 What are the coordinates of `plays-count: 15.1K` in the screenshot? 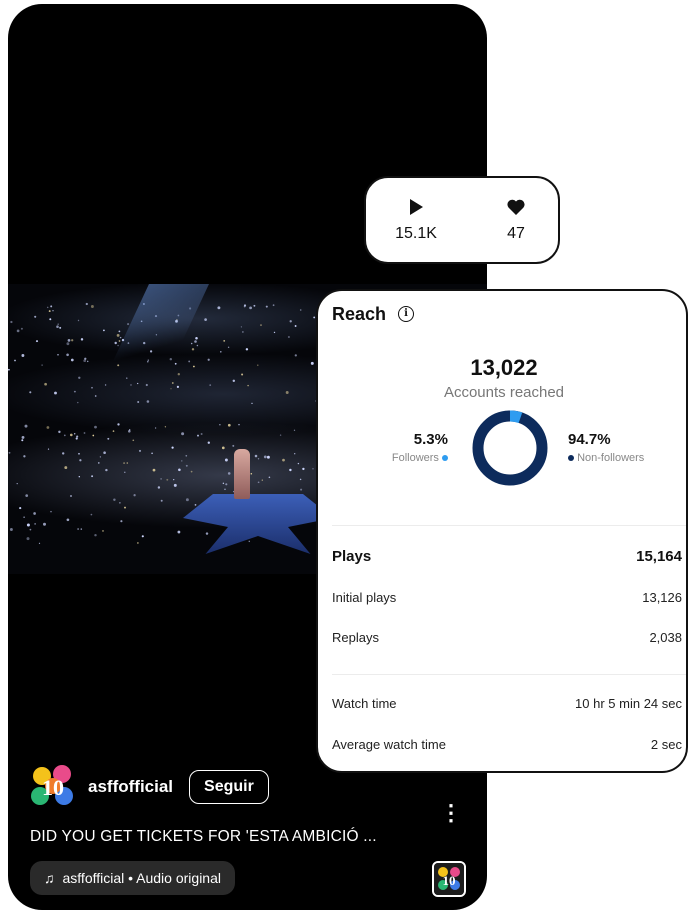 It's located at (416, 233).